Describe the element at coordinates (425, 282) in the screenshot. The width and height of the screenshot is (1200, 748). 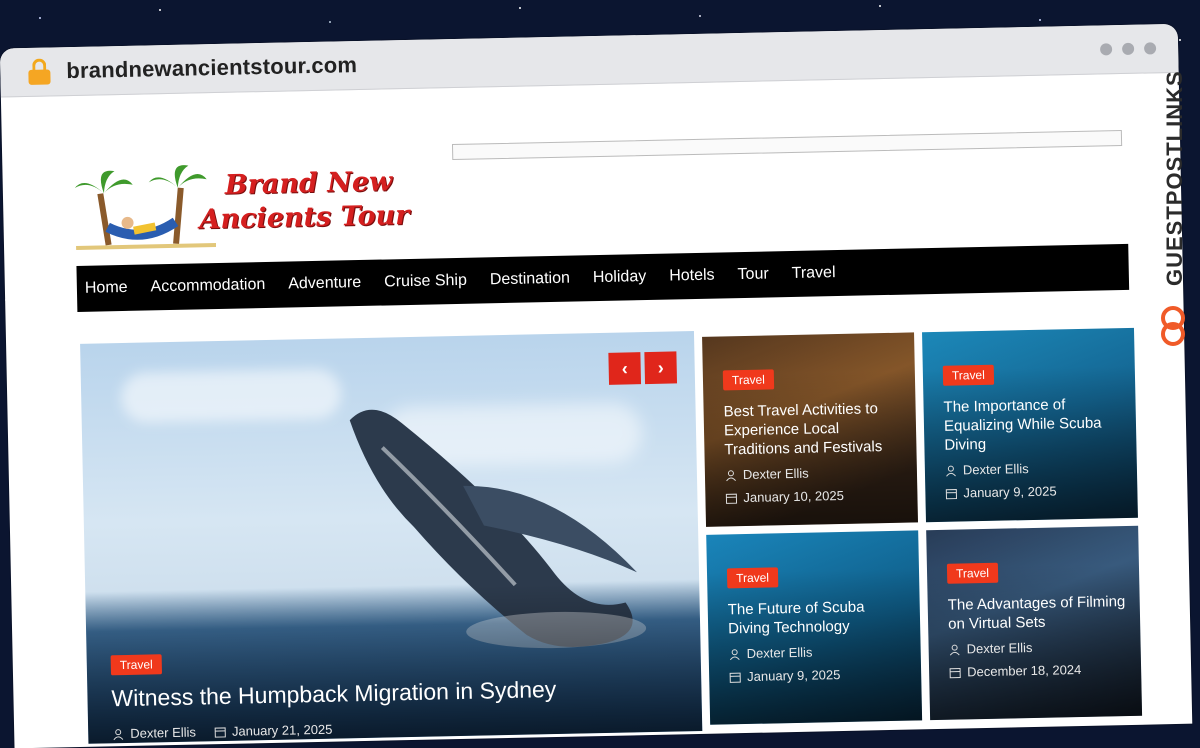
I see `nav-item-cruise-ship: Cruise Ship` at that location.